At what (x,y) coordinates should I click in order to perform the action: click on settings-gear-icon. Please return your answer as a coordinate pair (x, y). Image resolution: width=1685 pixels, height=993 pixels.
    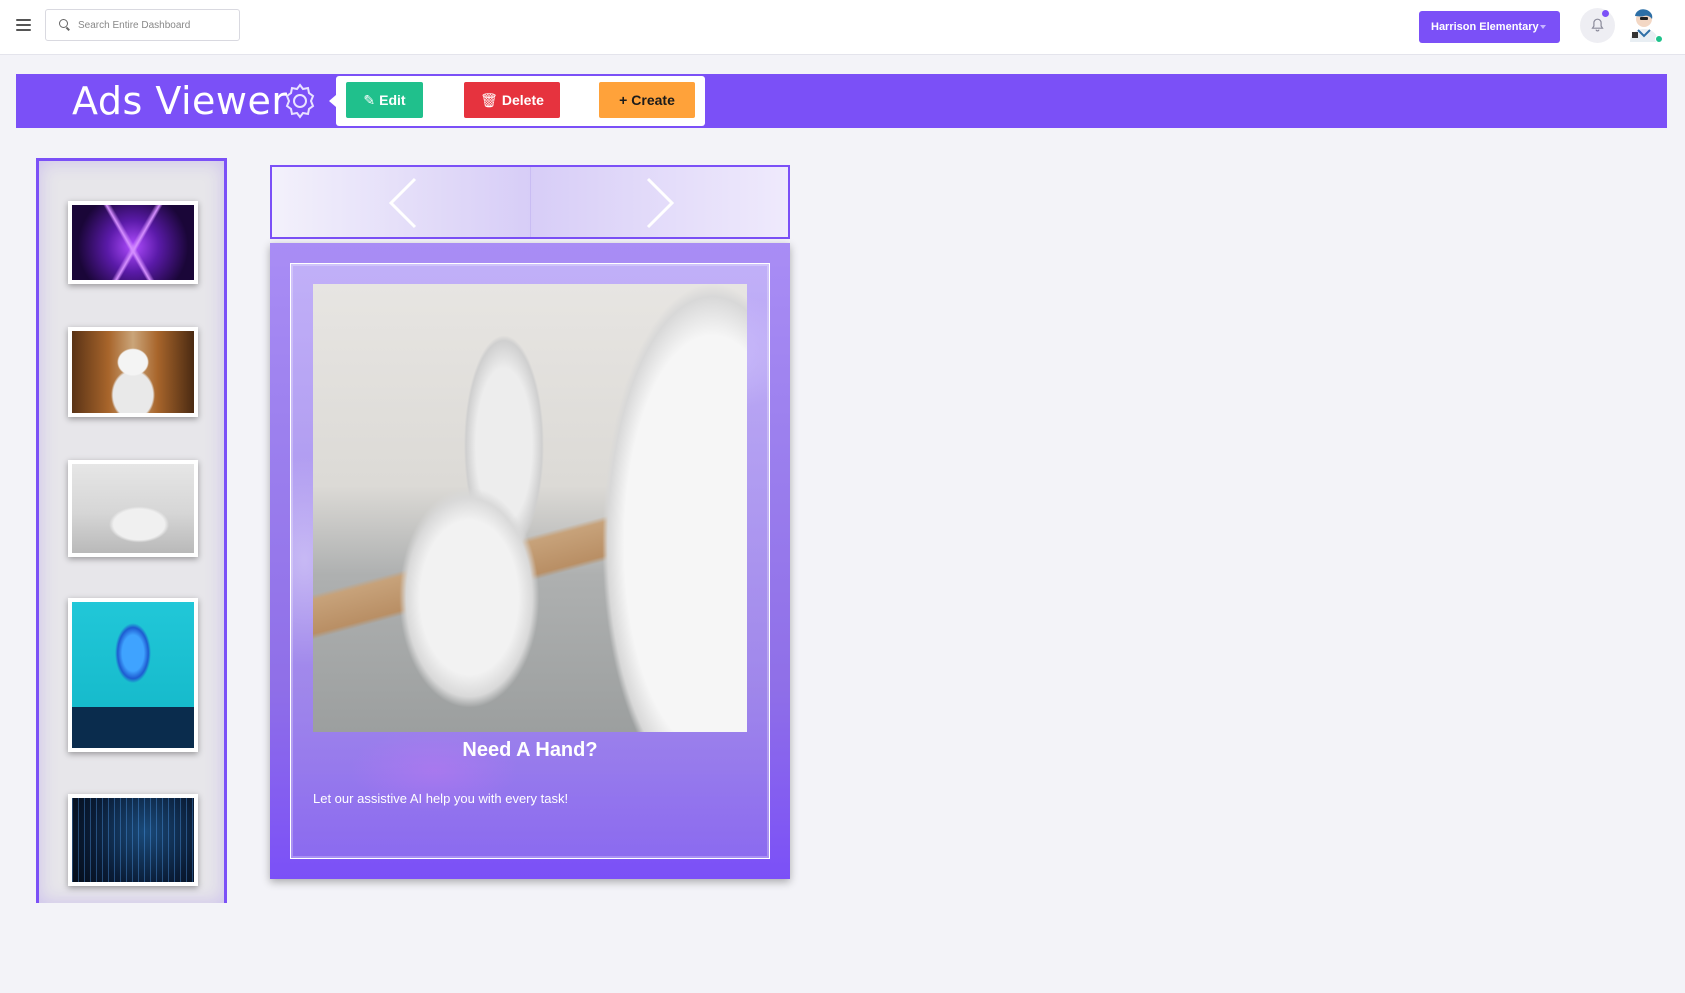
    Looking at the image, I should click on (300, 101).